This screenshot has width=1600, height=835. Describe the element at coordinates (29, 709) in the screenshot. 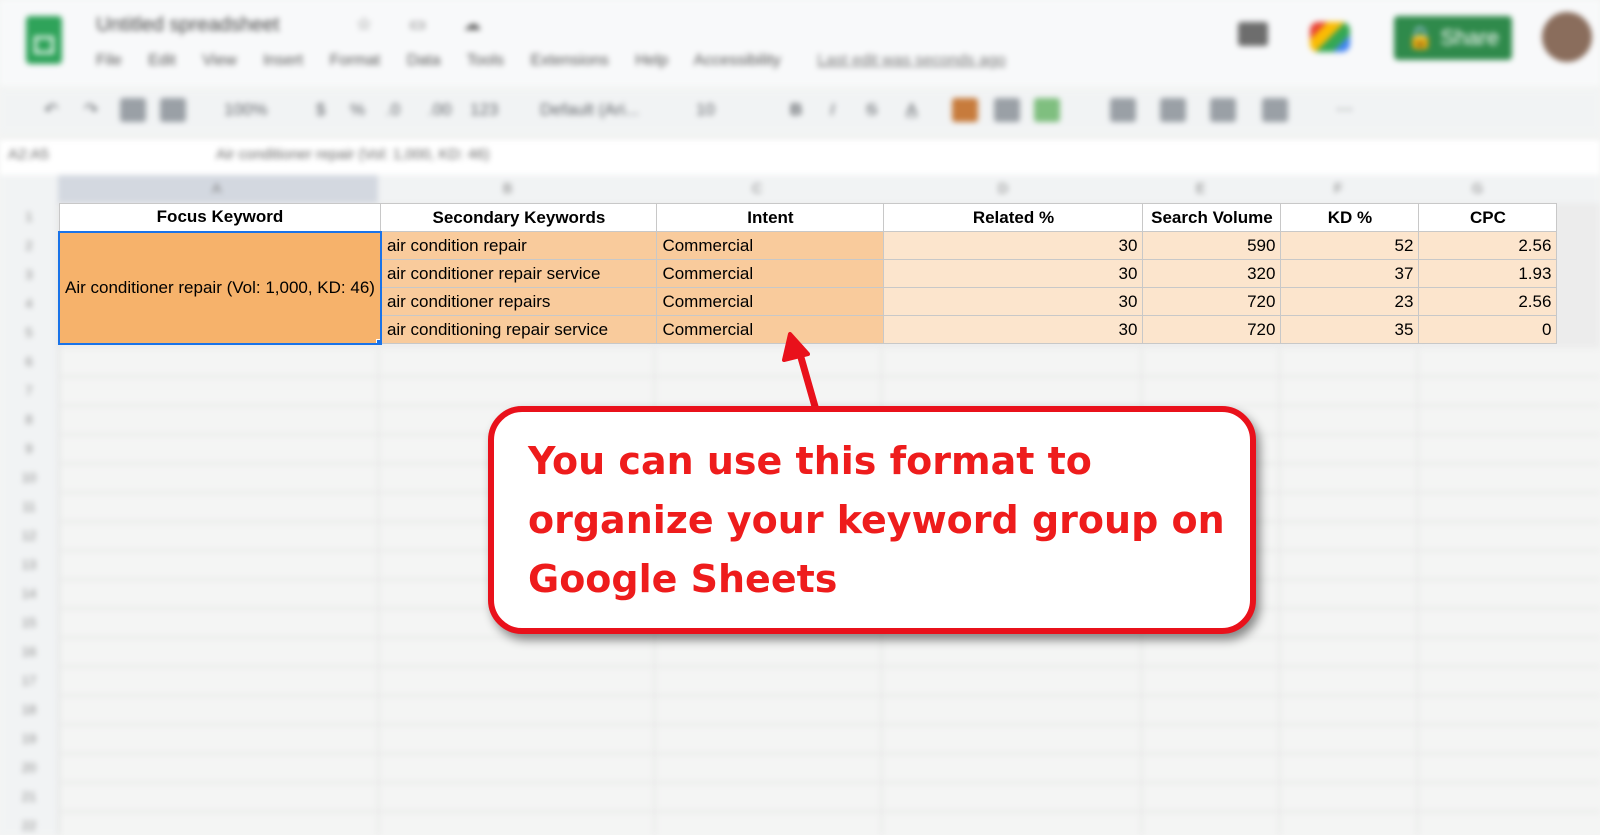

I see `row-number: 18` at that location.